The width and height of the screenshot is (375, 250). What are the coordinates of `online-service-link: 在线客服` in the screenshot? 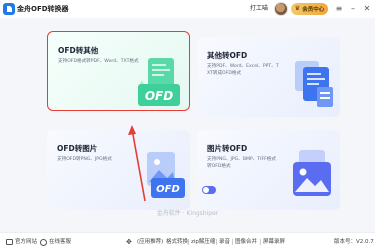 It's located at (55, 242).